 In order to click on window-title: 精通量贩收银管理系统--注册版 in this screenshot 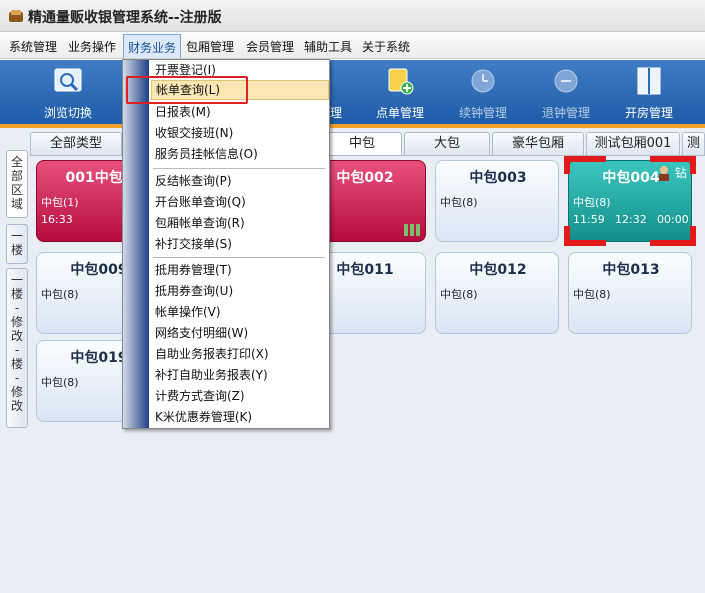, I will do `click(125, 18)`.